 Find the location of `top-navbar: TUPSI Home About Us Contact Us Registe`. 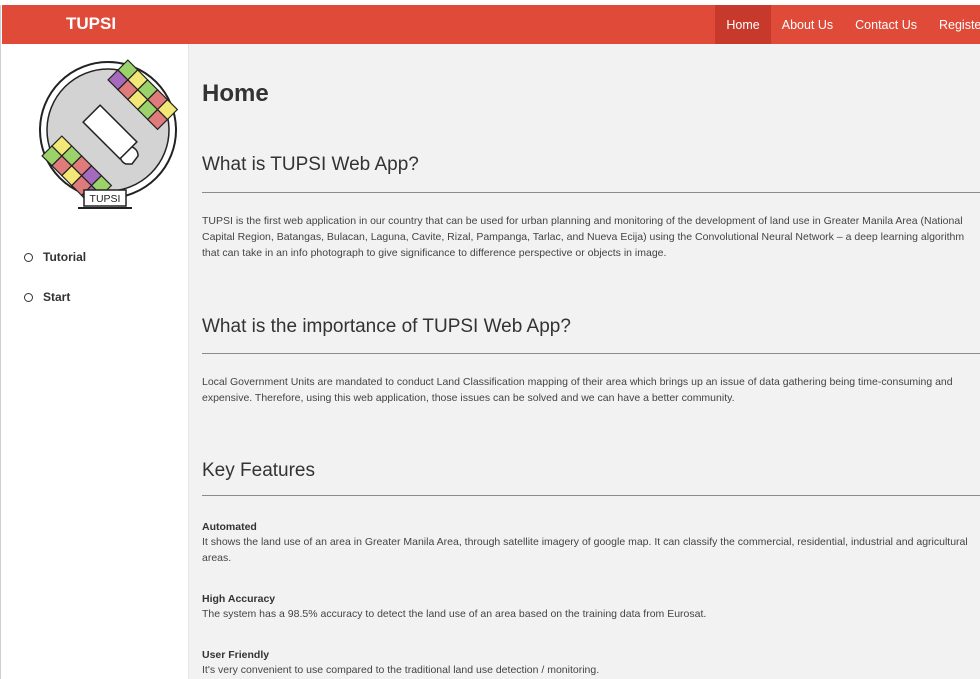

top-navbar: TUPSI Home About Us Contact Us Registe is located at coordinates (491, 24).